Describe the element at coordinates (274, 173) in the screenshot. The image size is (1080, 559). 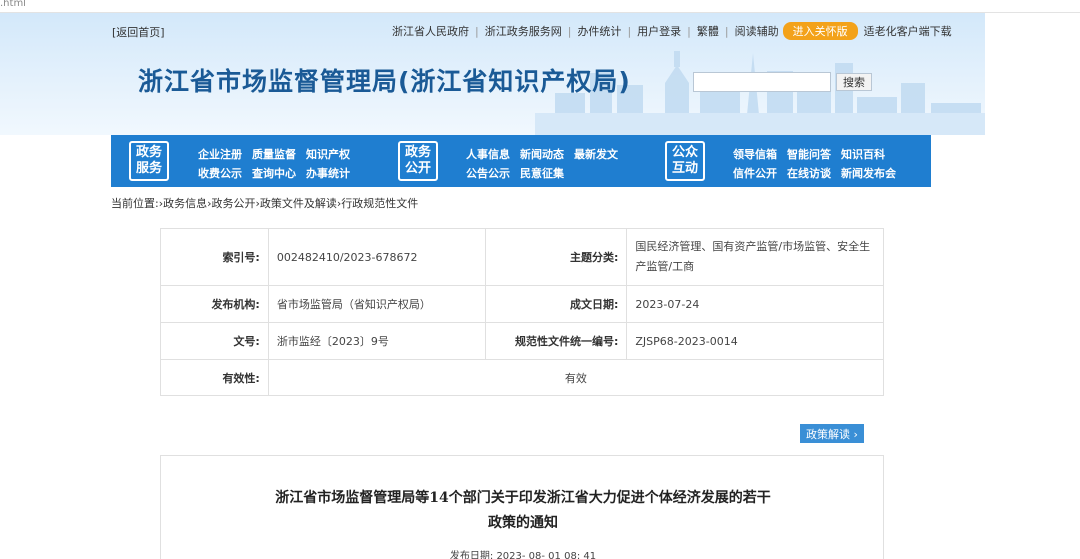
I see `nav-link: 查询中心` at that location.